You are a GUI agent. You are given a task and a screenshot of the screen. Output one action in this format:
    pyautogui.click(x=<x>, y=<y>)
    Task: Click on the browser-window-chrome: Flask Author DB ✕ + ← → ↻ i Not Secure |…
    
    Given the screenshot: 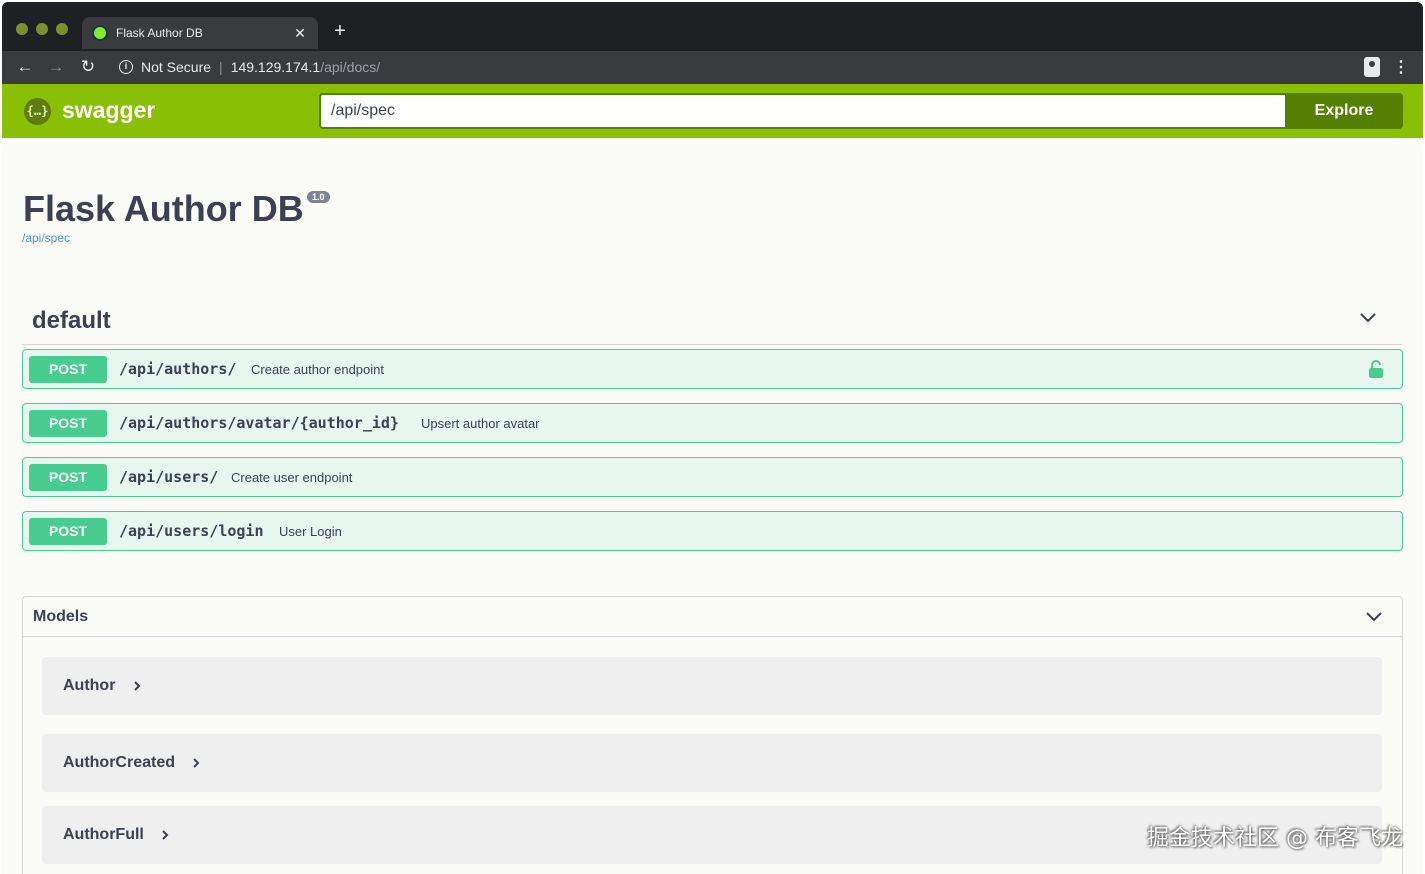 What is the action you would take?
    pyautogui.click(x=712, y=43)
    